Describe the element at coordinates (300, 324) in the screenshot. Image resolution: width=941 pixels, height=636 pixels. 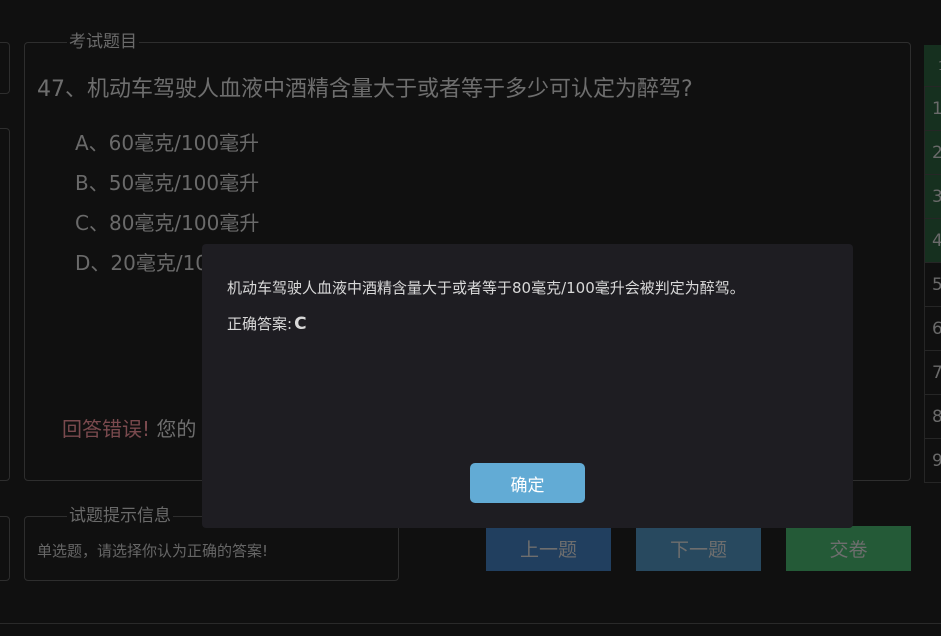
I see `answer-value: C` at that location.